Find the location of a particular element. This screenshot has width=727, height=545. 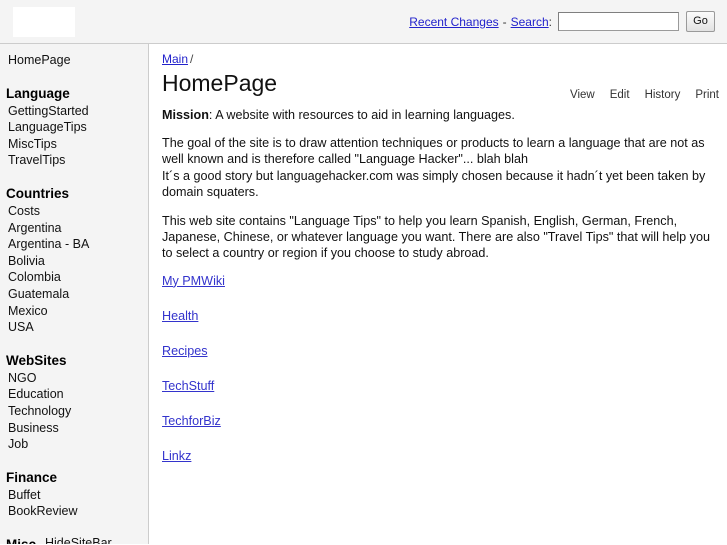

breadcrumb-main-link: Main is located at coordinates (175, 59).